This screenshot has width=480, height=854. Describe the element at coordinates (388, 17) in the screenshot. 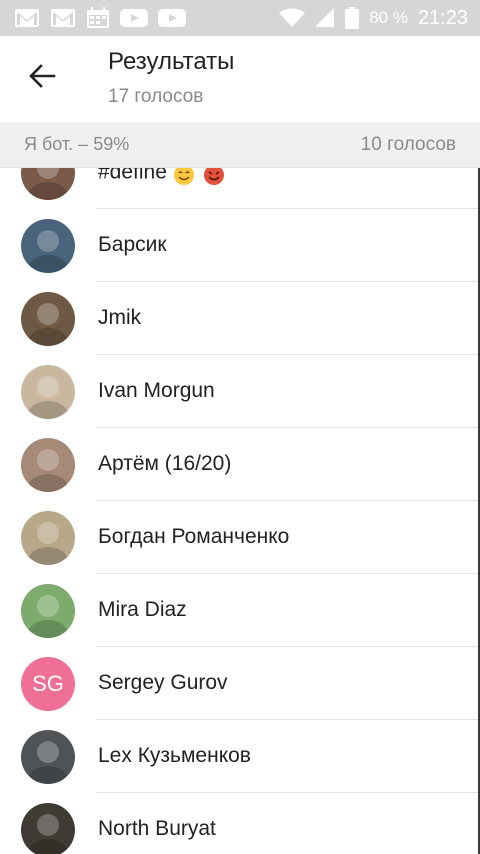

I see `battery-percent: 80 %` at that location.